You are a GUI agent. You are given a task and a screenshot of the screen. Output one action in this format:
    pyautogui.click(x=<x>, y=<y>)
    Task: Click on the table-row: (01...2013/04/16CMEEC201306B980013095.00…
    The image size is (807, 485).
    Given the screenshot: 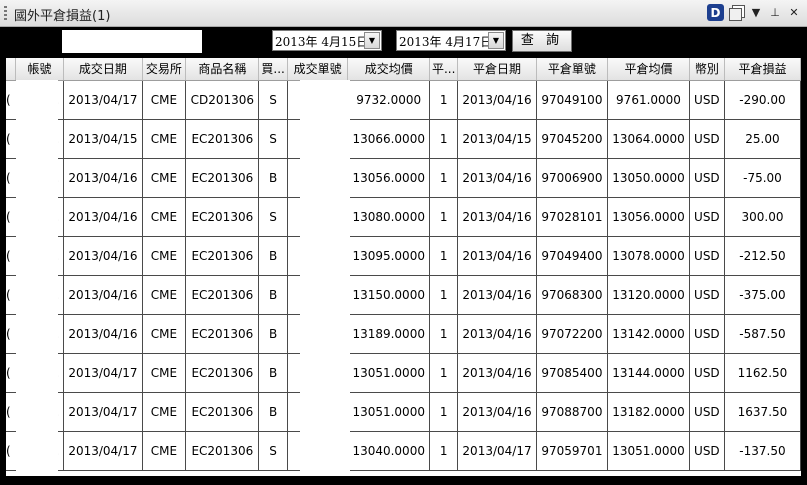 What is the action you would take?
    pyautogui.click(x=403, y=256)
    